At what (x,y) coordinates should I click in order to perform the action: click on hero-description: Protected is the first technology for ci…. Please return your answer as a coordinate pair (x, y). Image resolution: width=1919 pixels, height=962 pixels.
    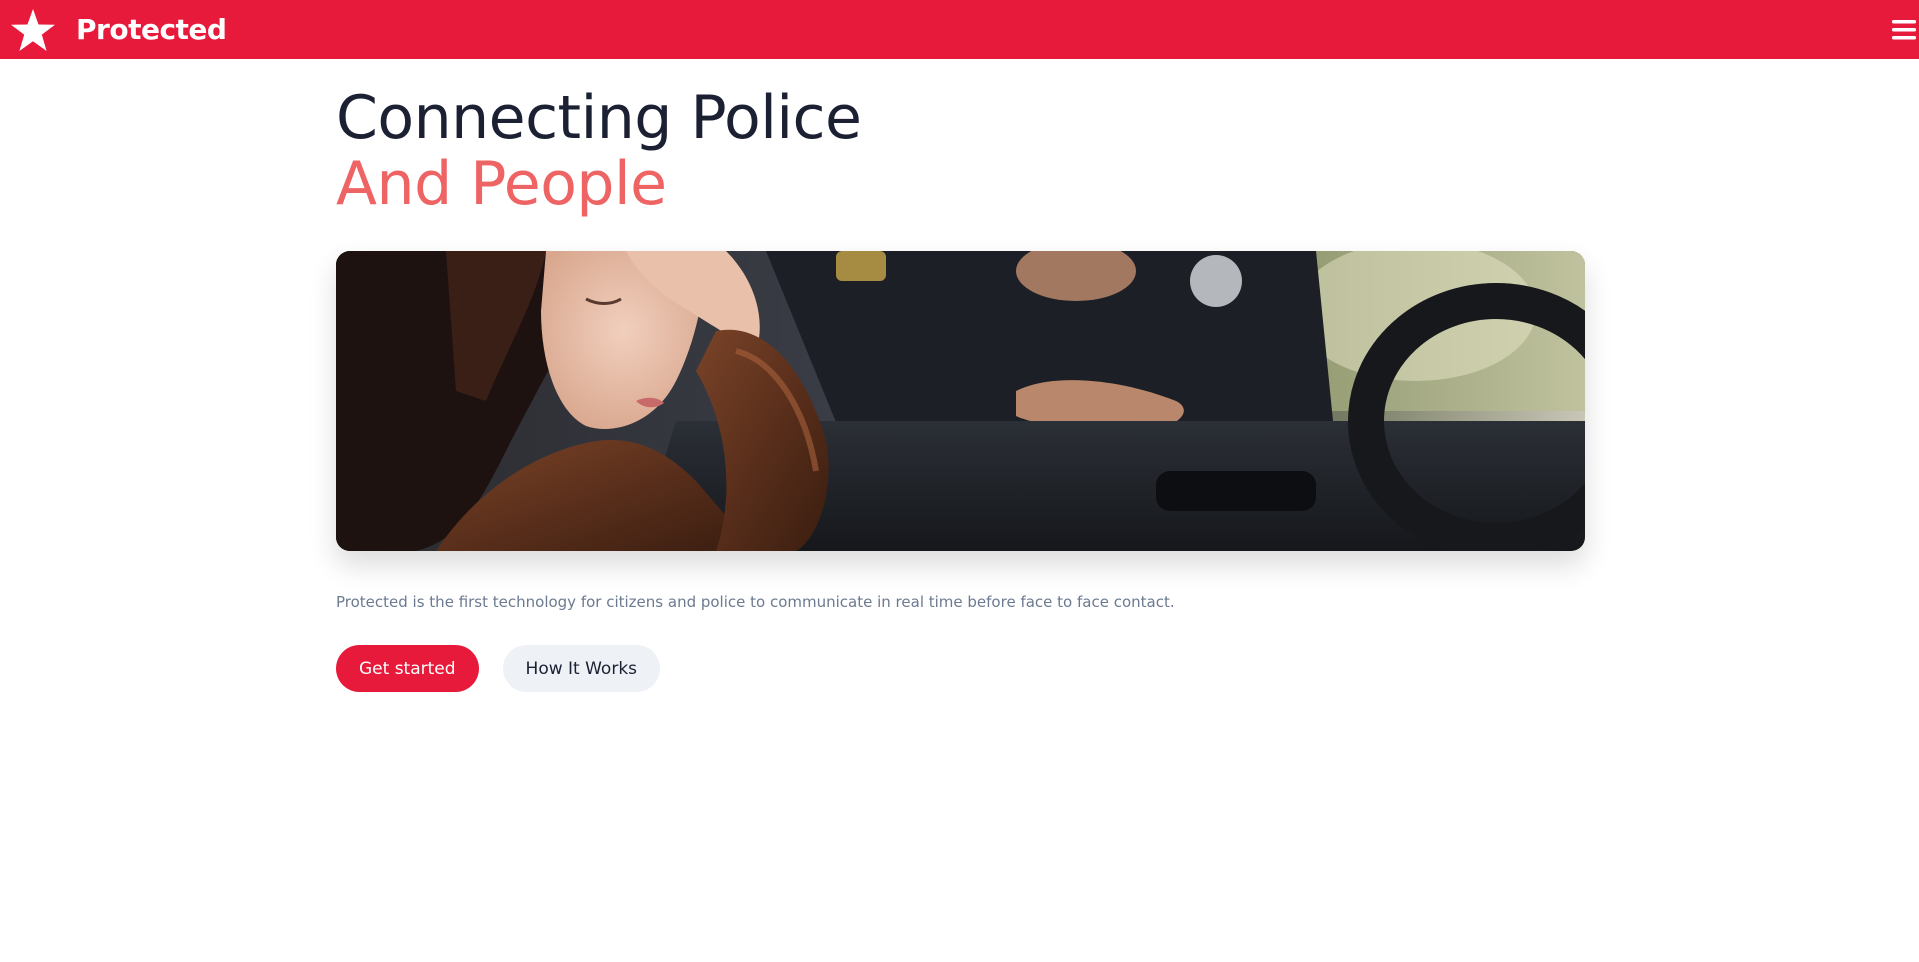
    Looking at the image, I should click on (755, 602).